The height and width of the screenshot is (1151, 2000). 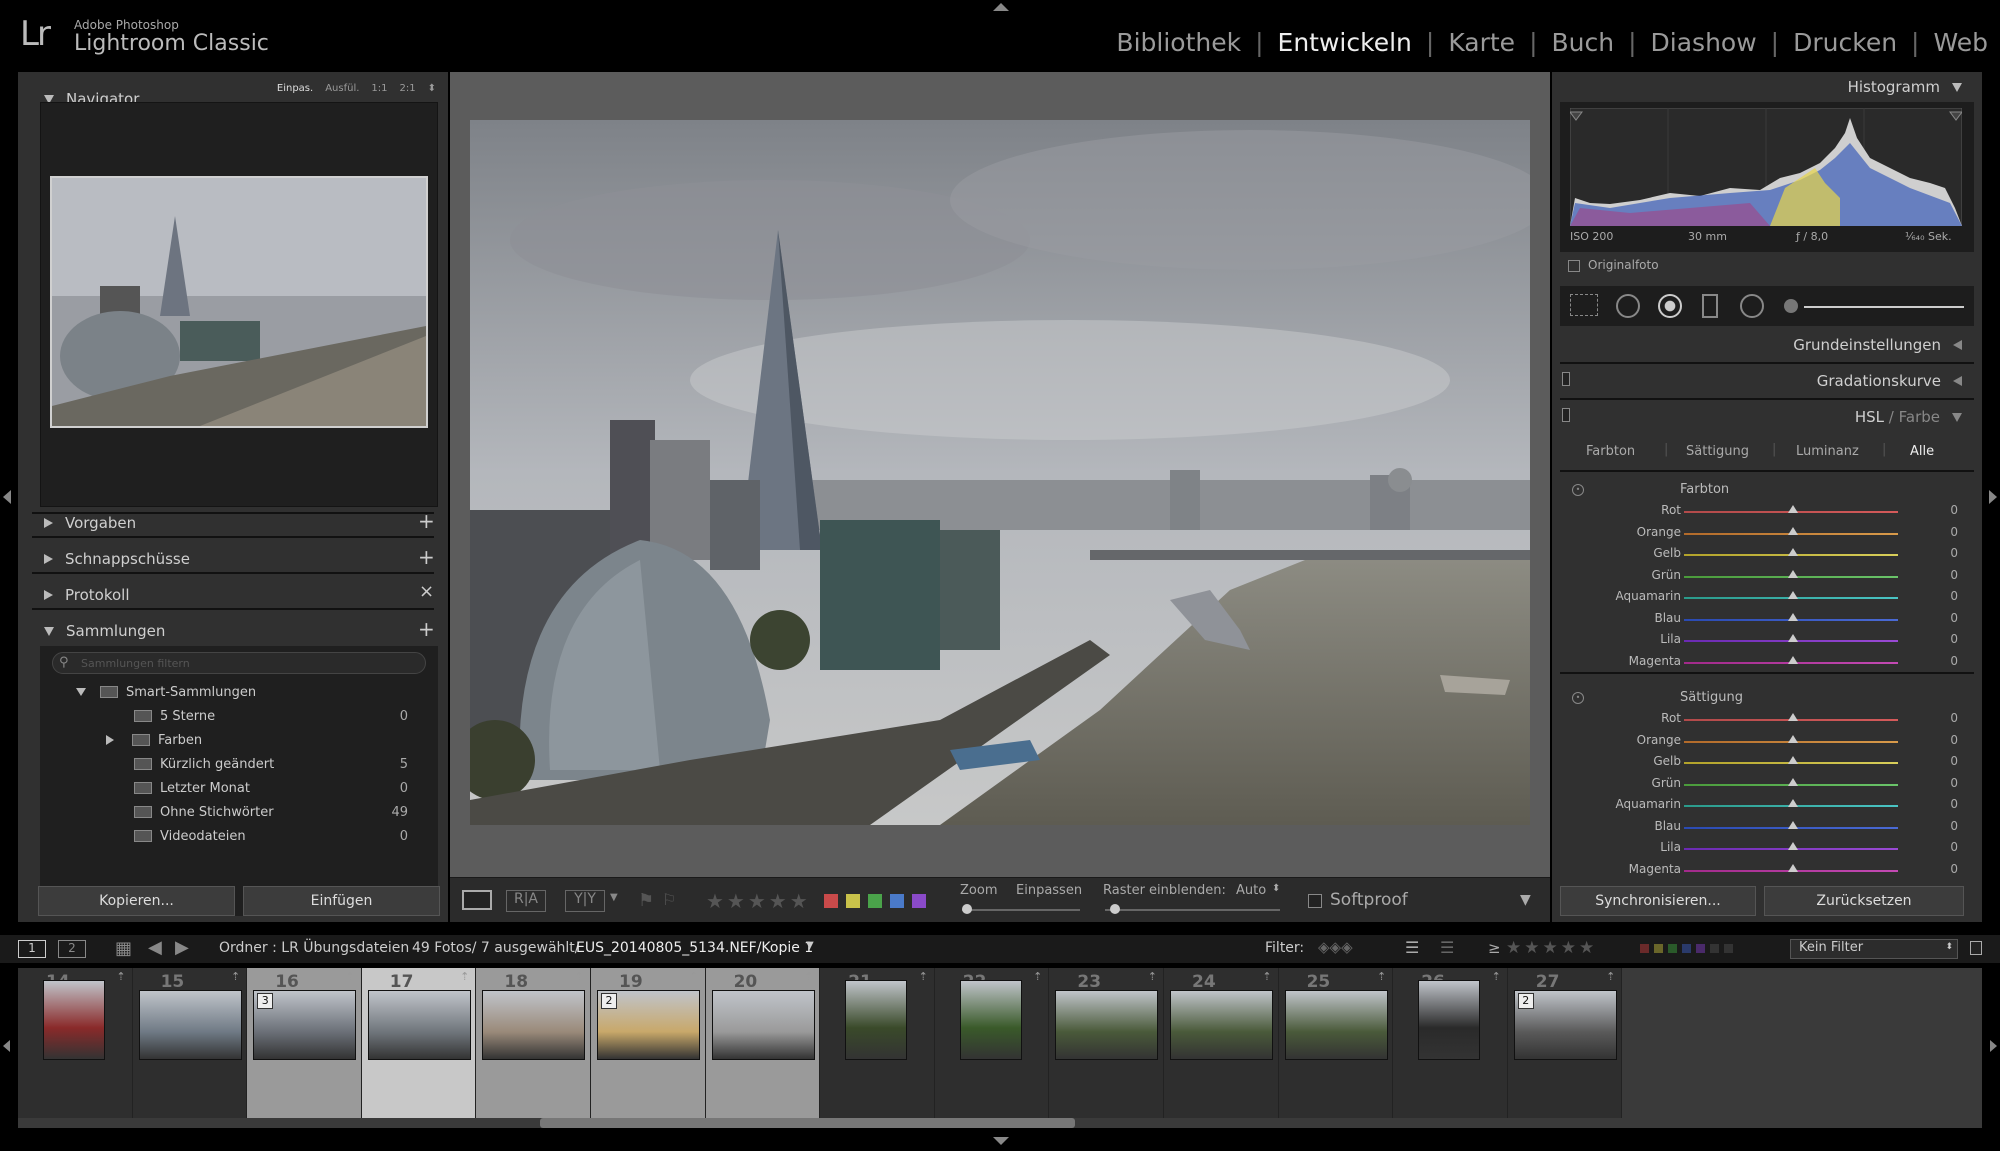 I want to click on target-adjust-icon: •, so click(x=1578, y=490).